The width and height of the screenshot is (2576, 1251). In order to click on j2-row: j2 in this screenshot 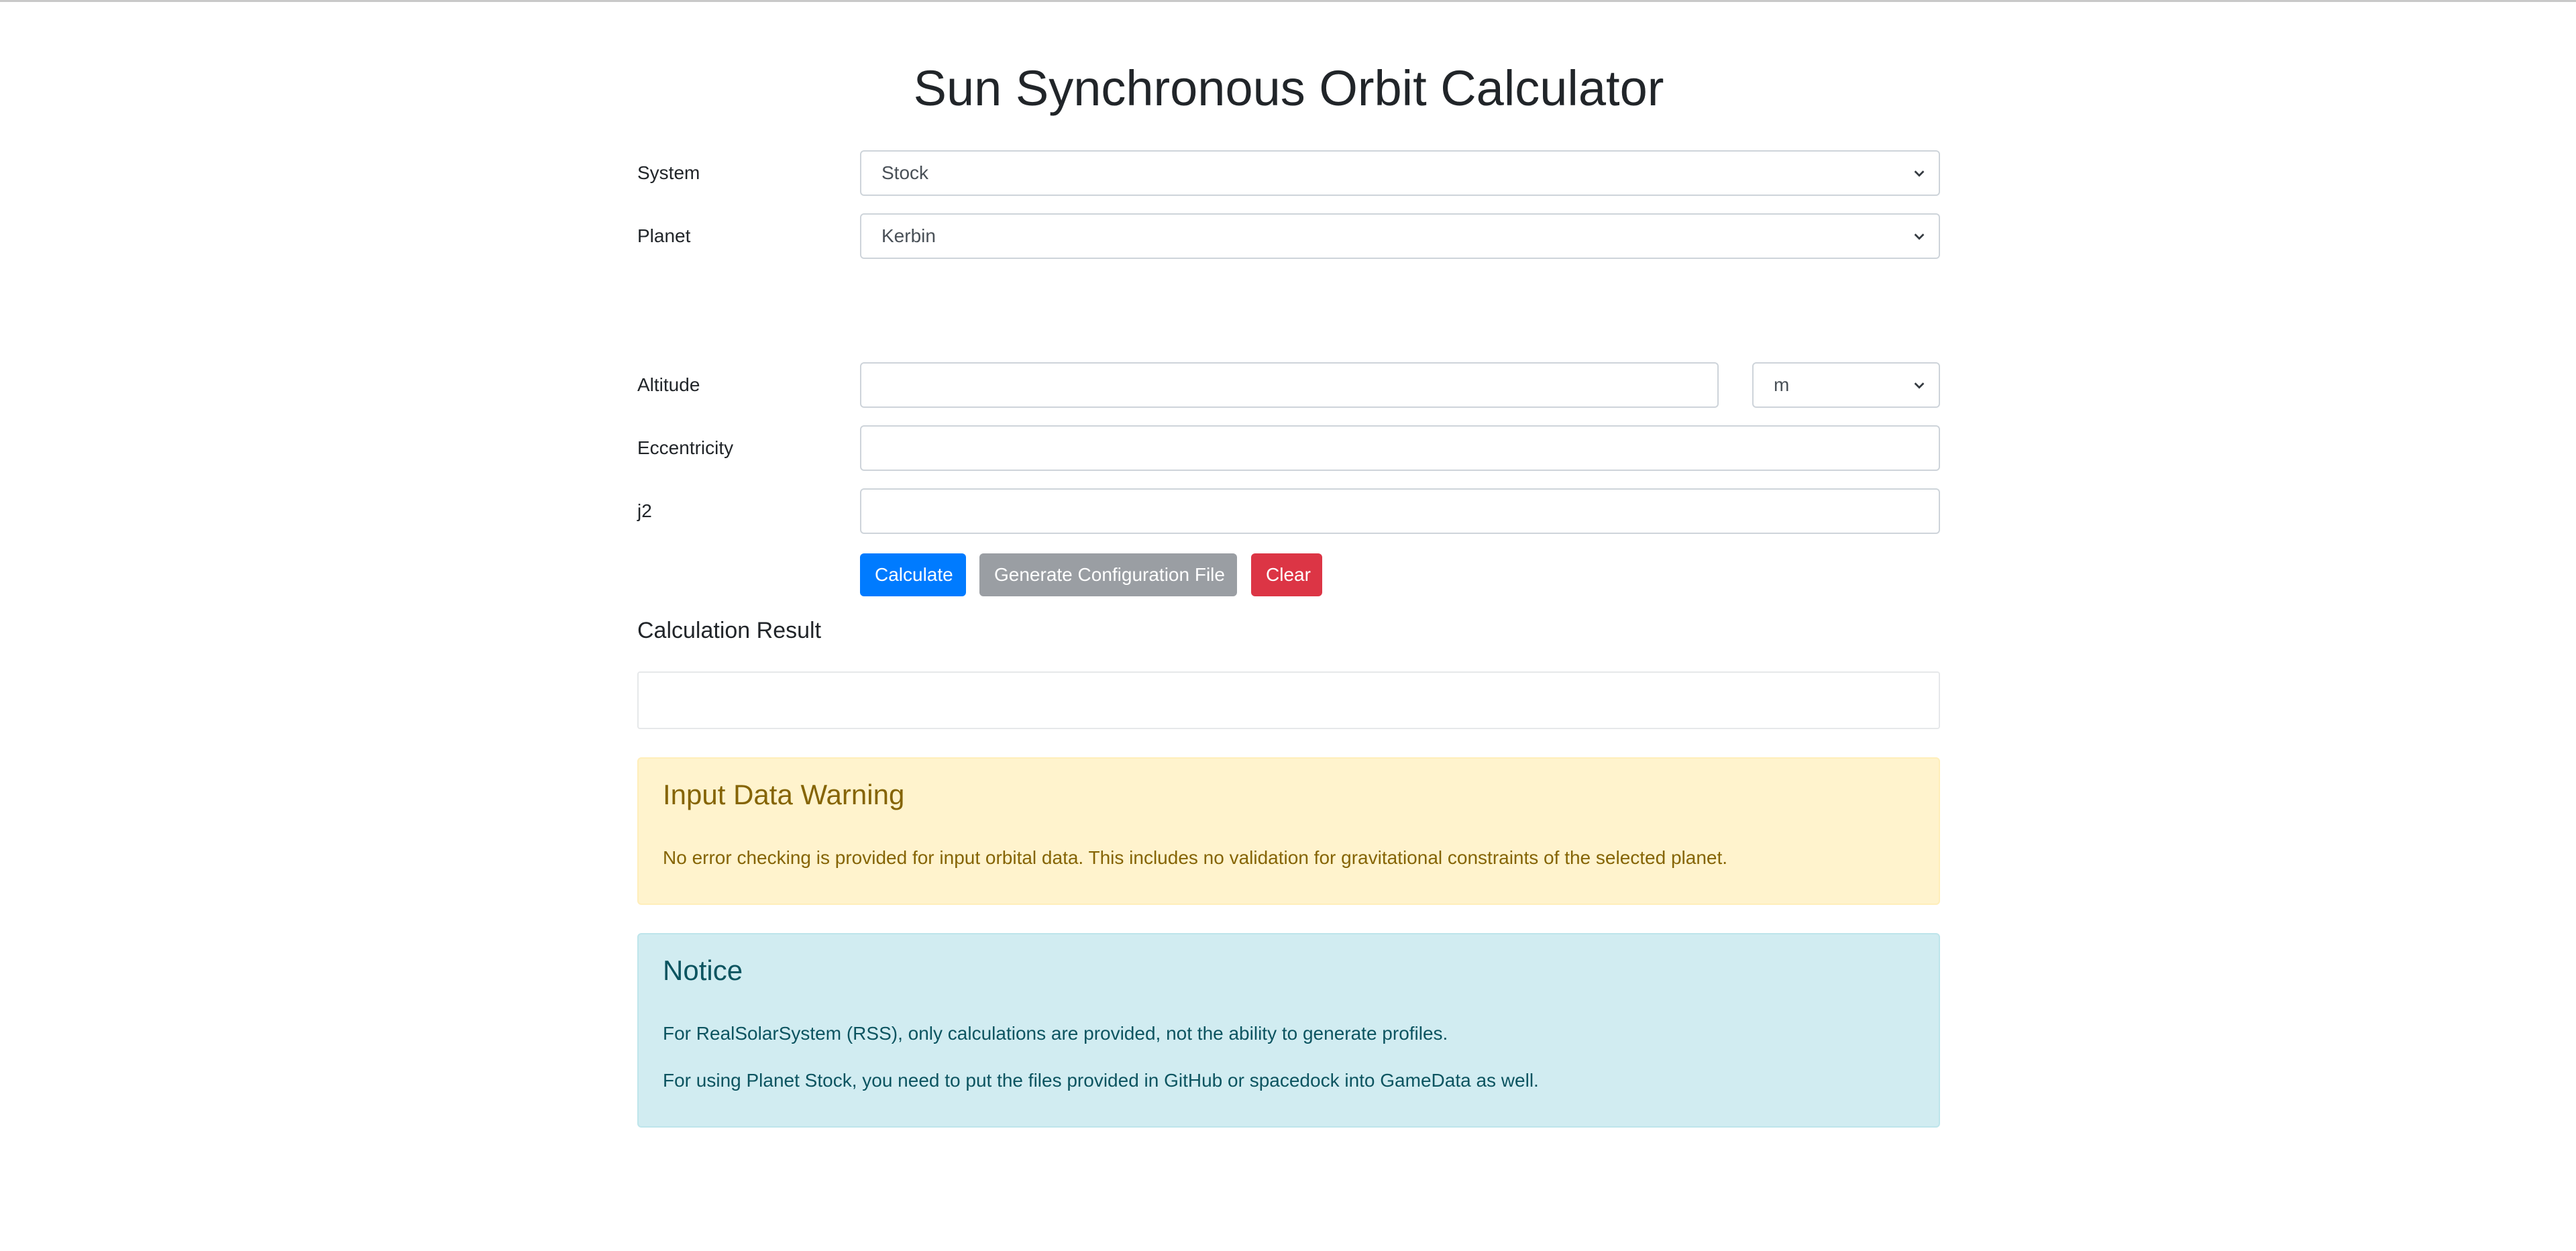, I will do `click(1288, 511)`.